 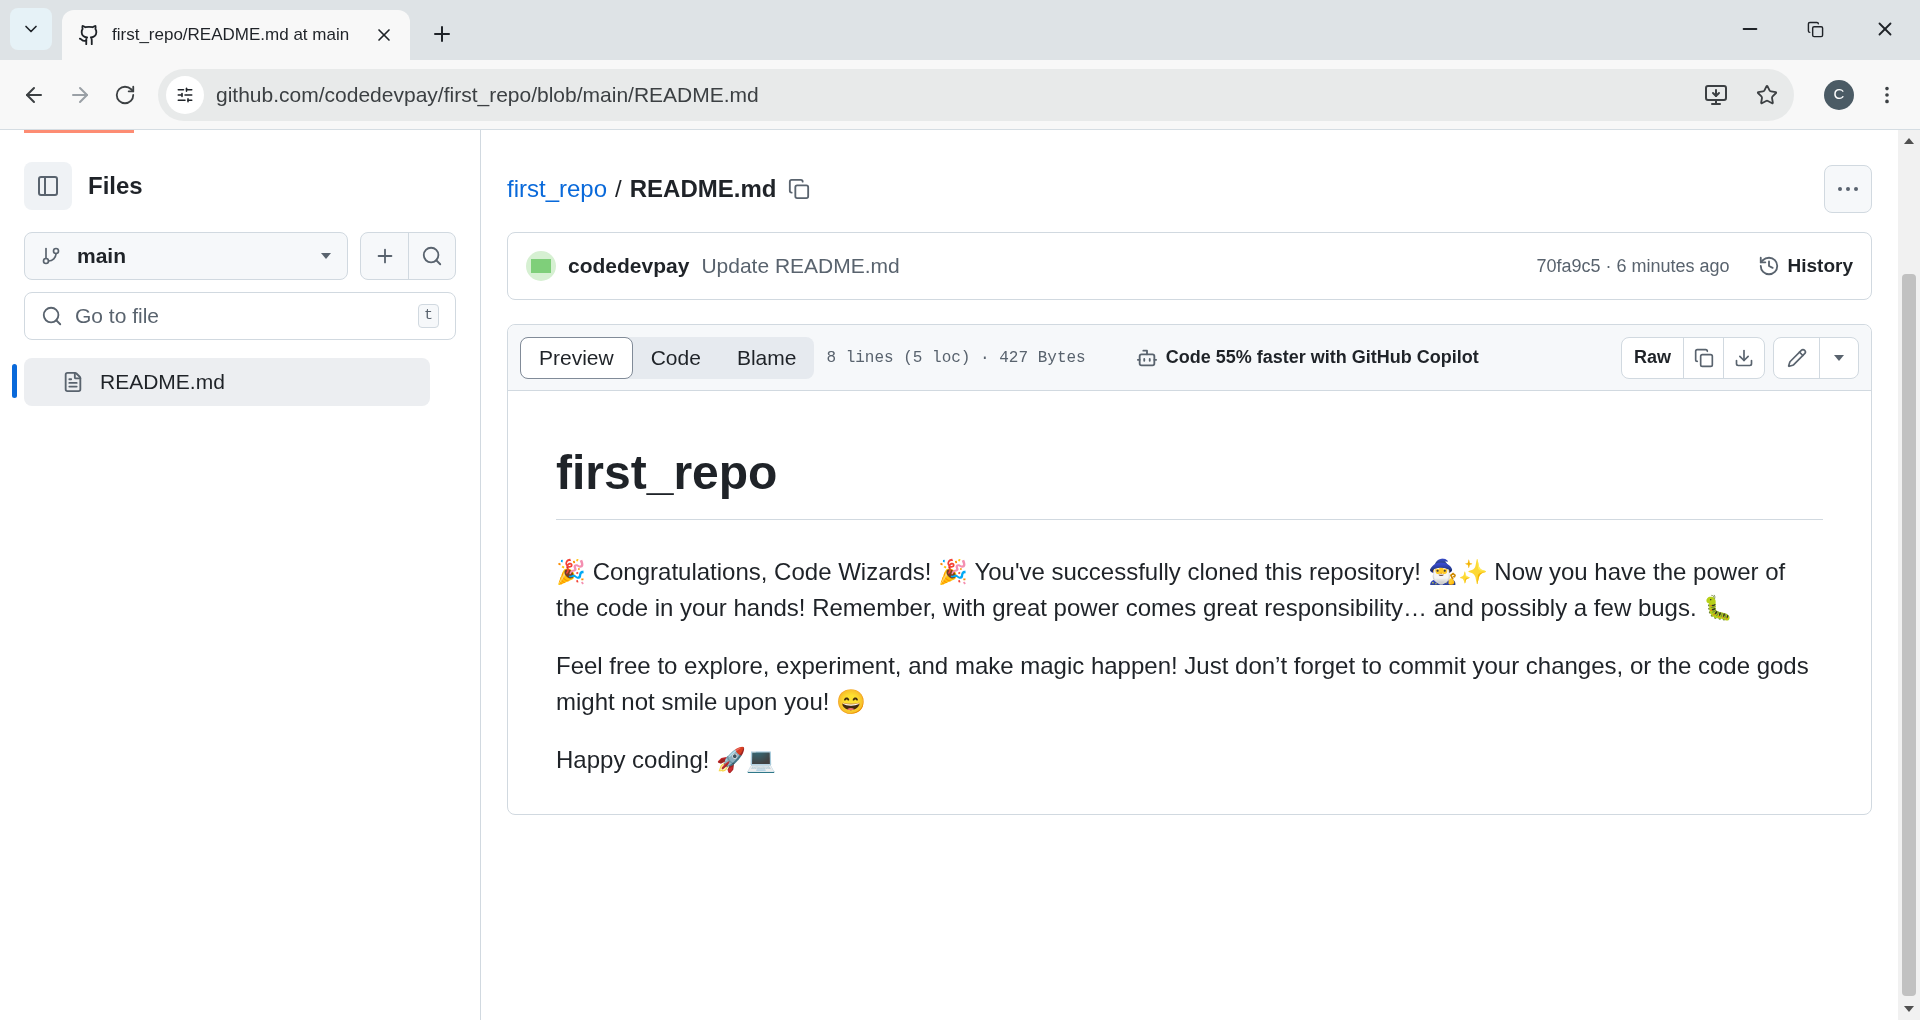 What do you see at coordinates (1909, 635) in the screenshot?
I see `scroll-thumb` at bounding box center [1909, 635].